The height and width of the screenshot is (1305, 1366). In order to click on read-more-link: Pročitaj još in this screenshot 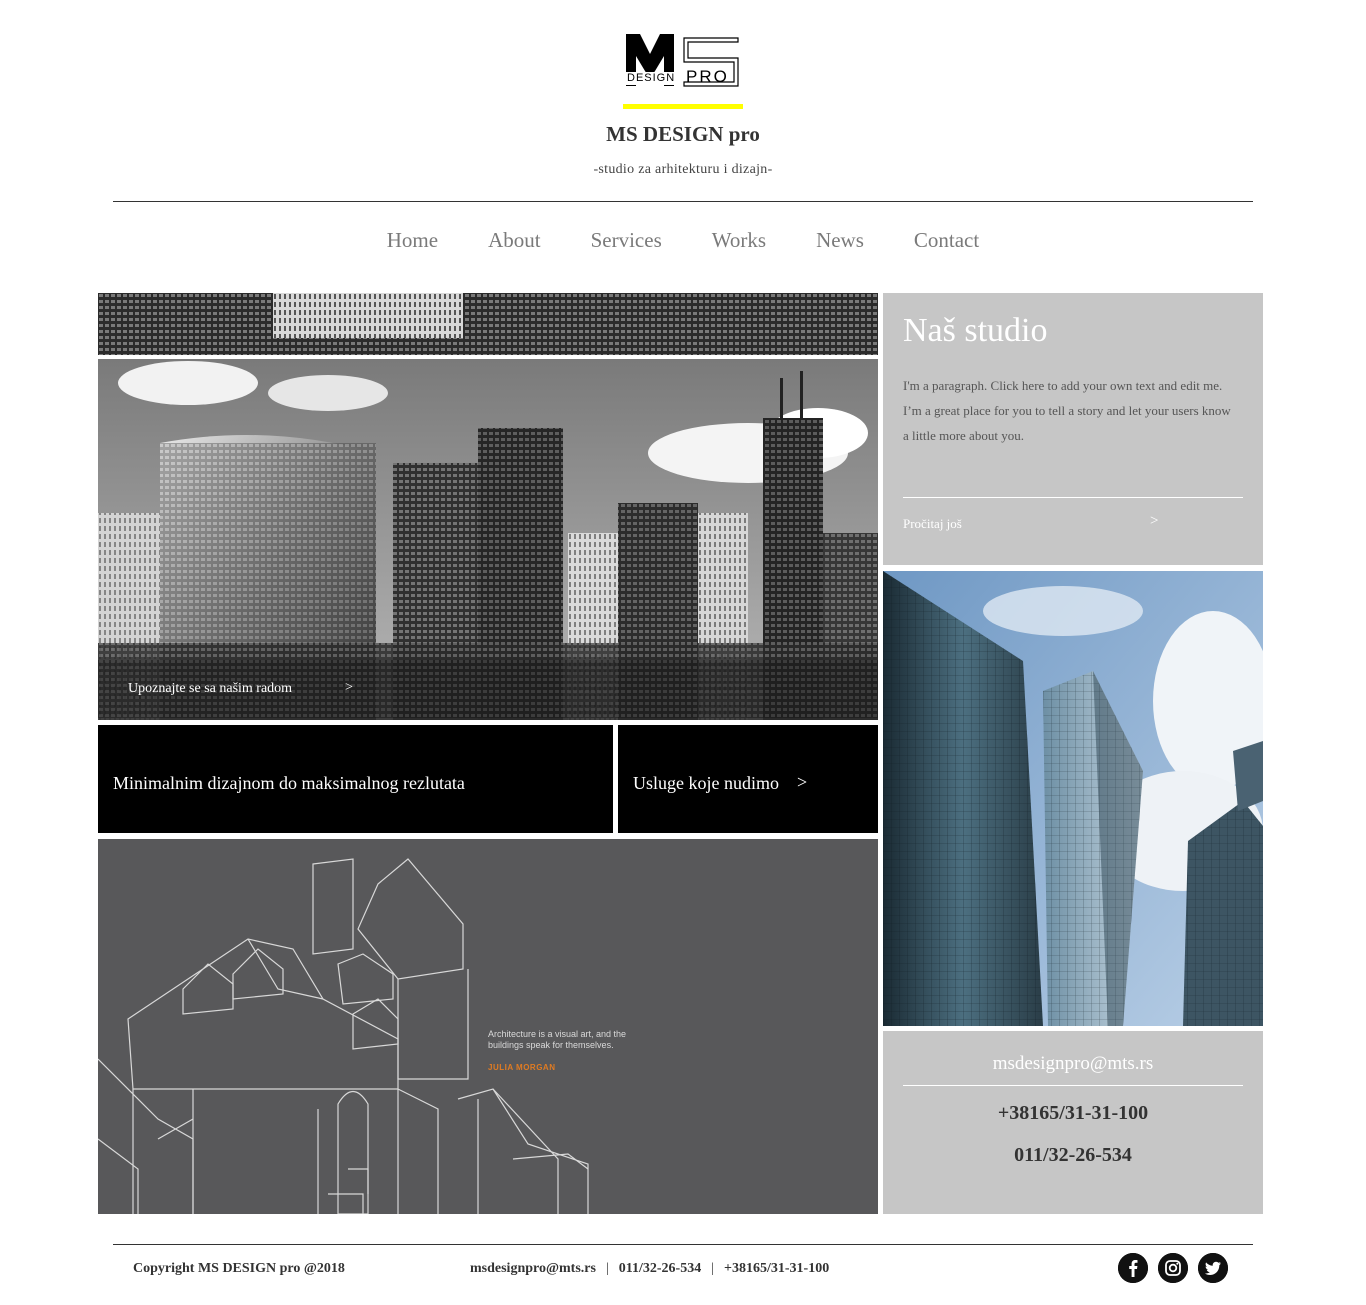, I will do `click(932, 524)`.